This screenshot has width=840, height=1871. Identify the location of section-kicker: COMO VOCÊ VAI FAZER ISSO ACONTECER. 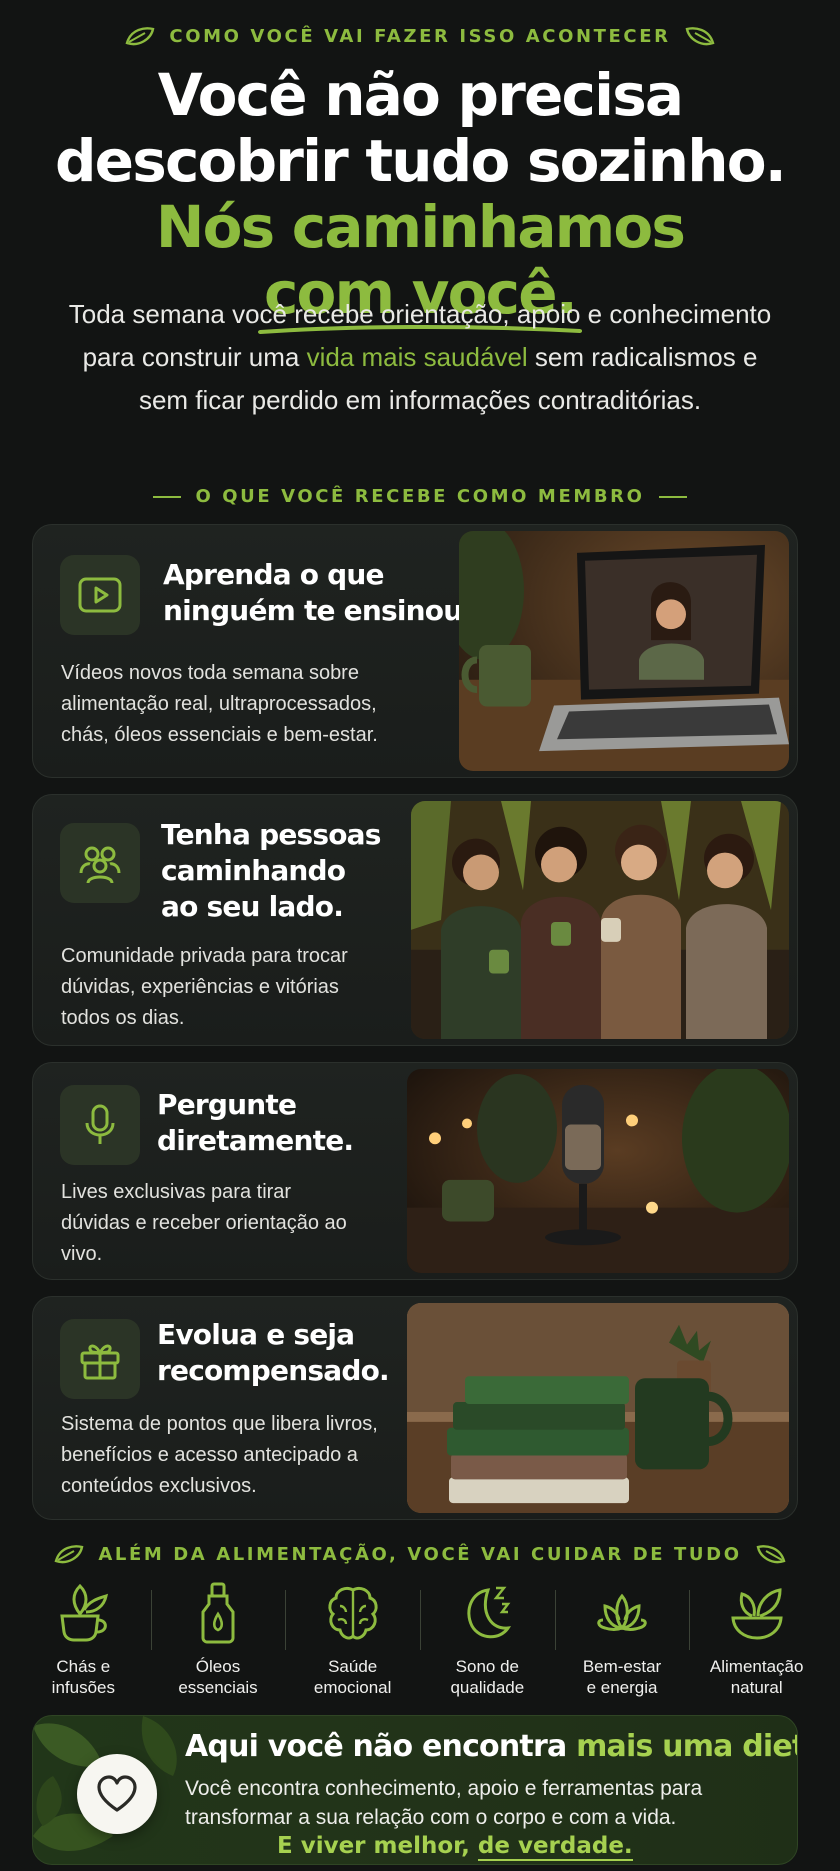
(420, 36).